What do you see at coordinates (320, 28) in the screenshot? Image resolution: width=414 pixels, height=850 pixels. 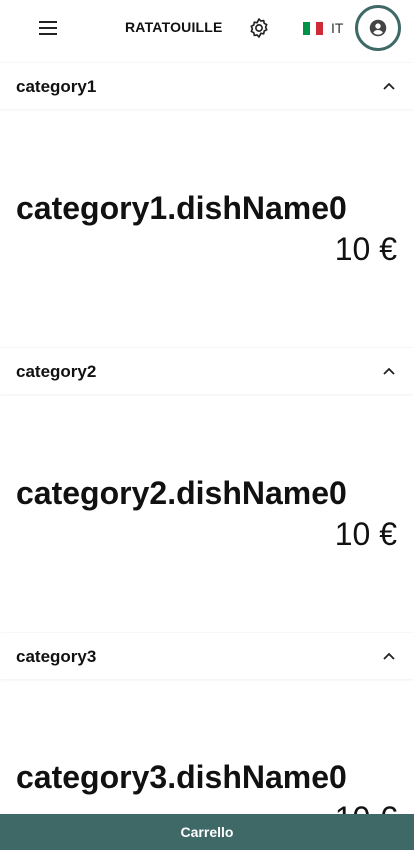 I see `flag-stripe-red` at bounding box center [320, 28].